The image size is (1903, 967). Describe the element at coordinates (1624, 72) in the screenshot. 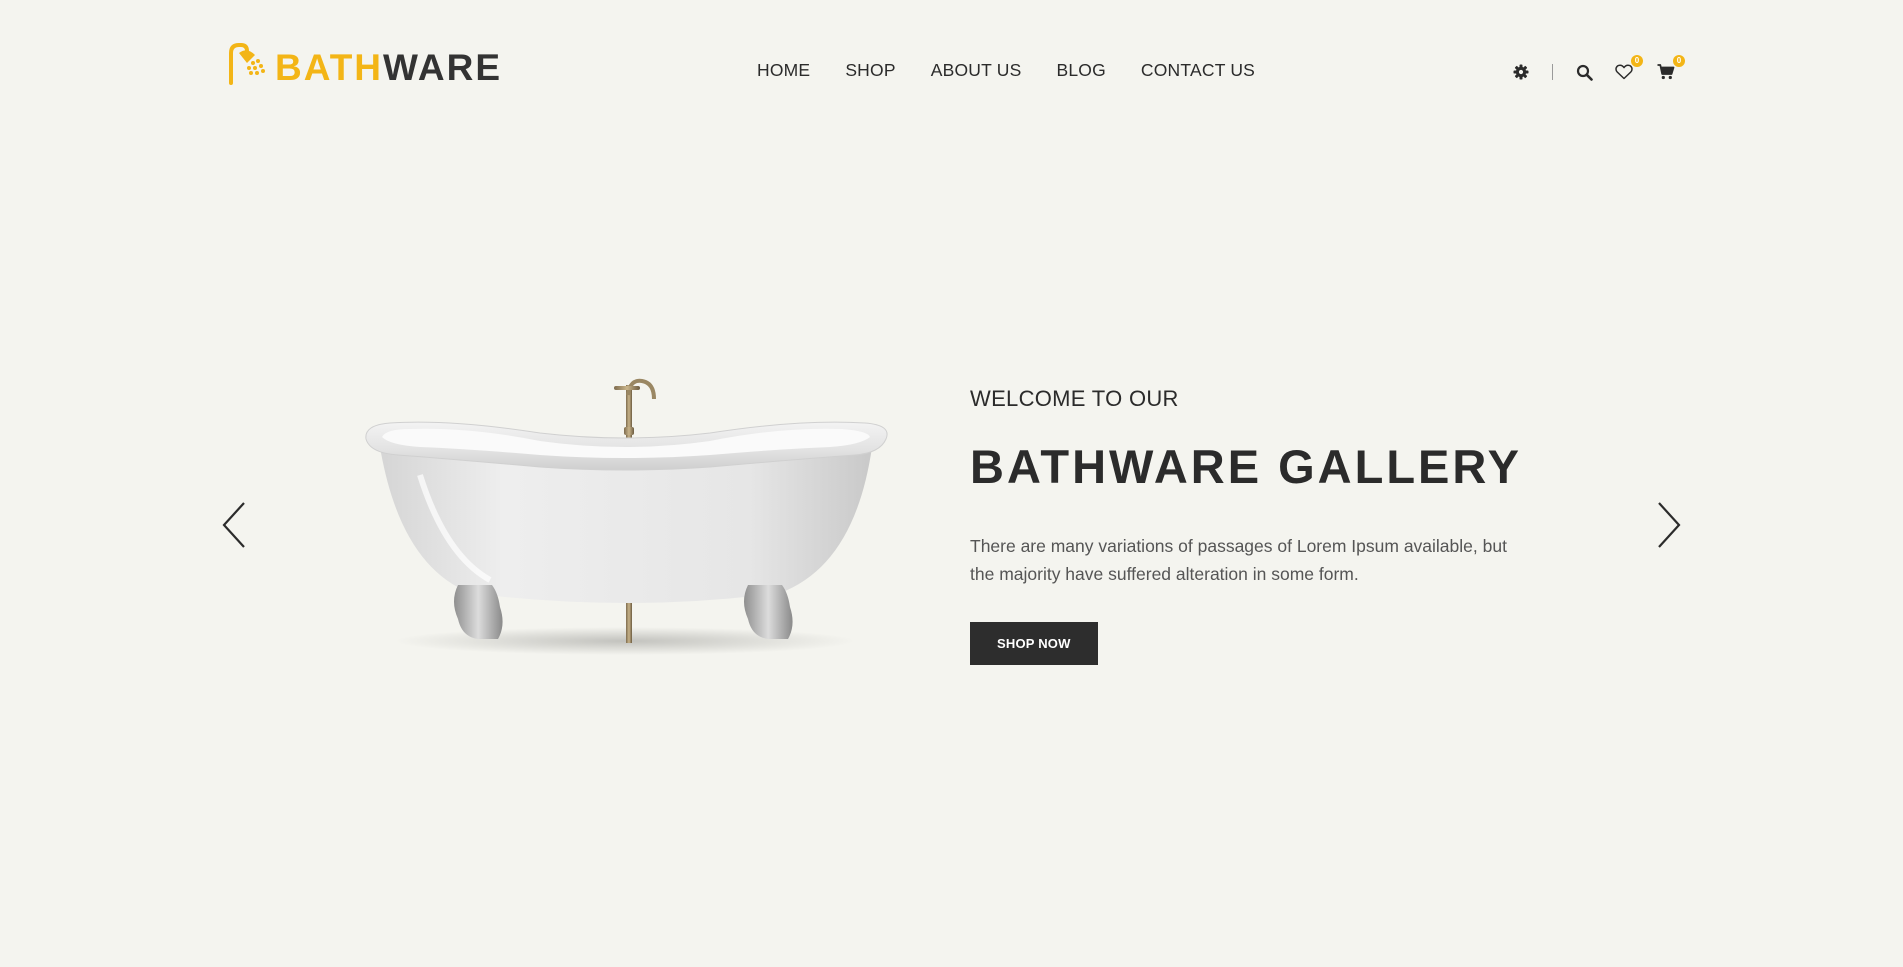

I see `heart-icon` at that location.